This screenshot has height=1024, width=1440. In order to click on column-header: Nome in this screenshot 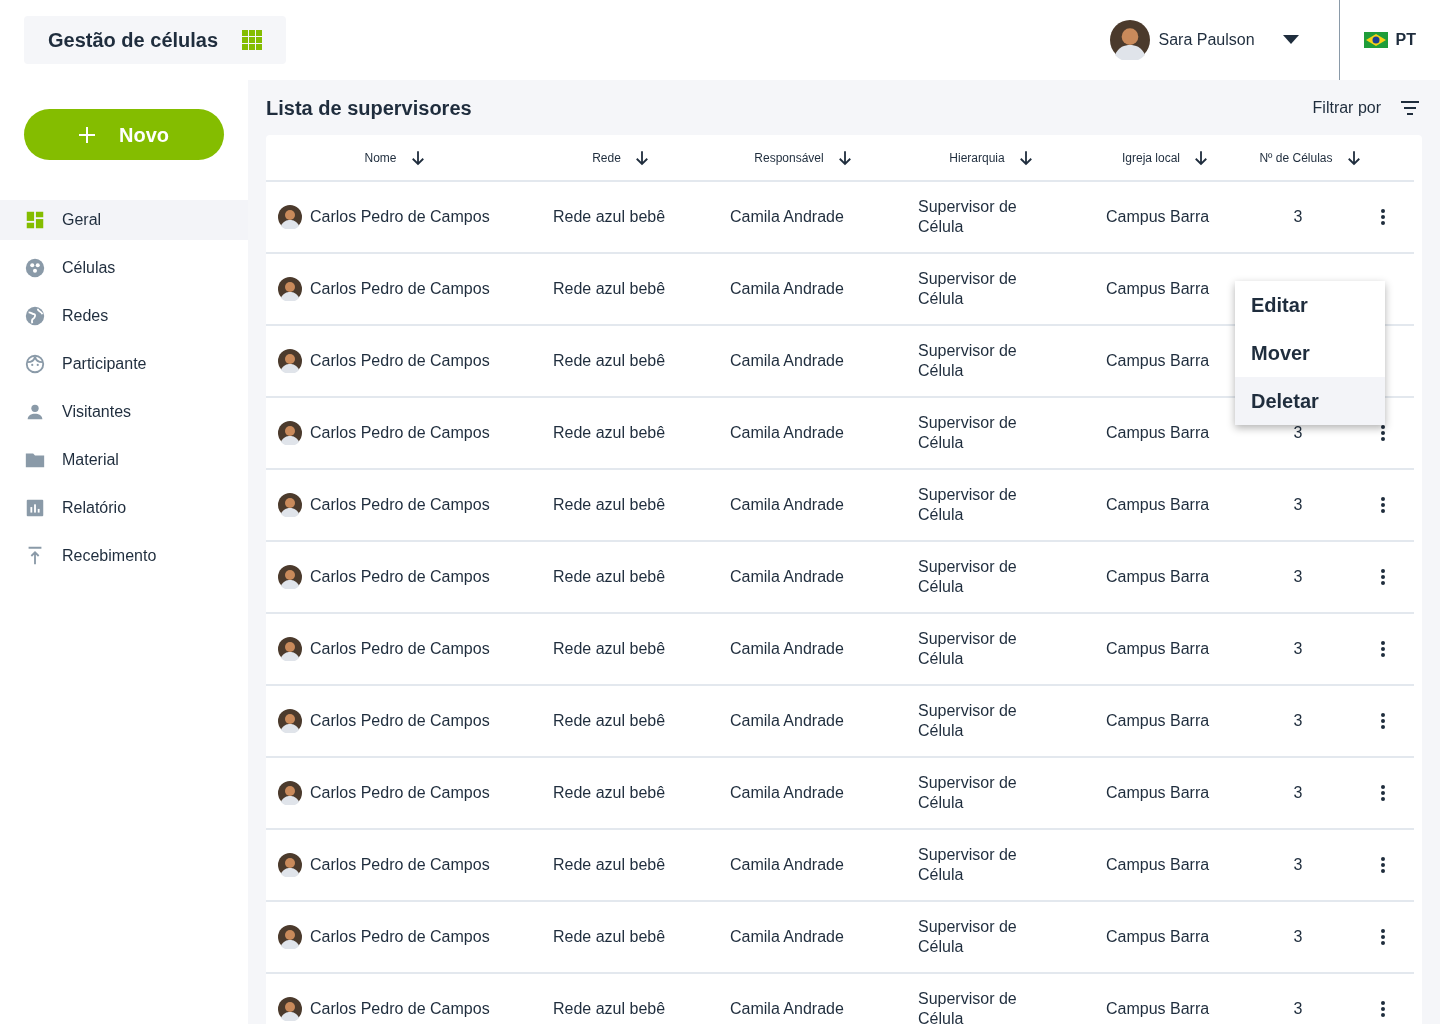, I will do `click(380, 157)`.